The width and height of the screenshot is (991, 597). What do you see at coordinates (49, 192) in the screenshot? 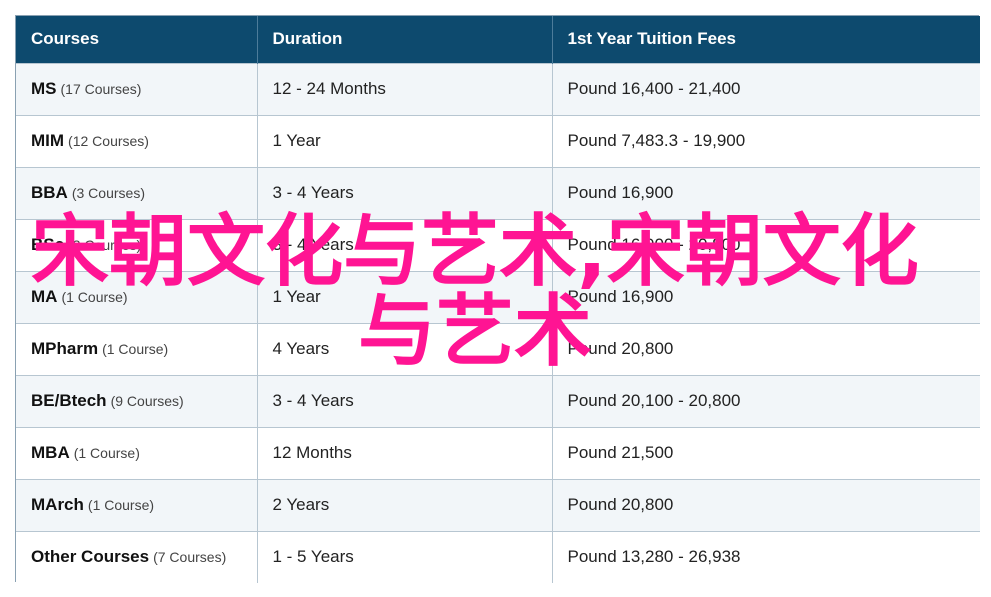
I see `course-name: BBA` at bounding box center [49, 192].